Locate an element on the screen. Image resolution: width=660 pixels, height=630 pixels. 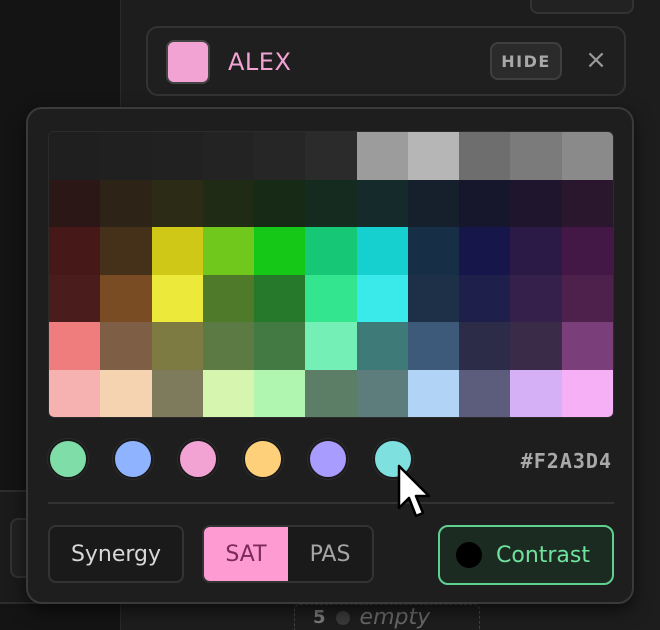
synergy-button: Synergy is located at coordinates (116, 554).